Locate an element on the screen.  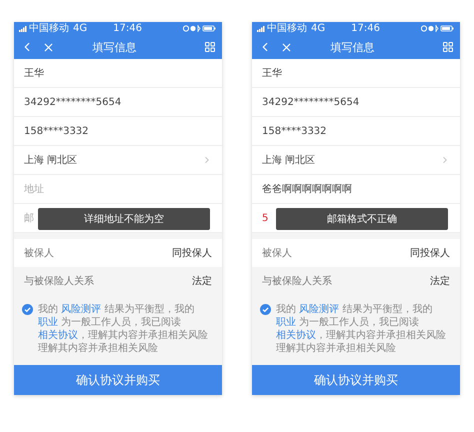
field-text: 邮 is located at coordinates (29, 218).